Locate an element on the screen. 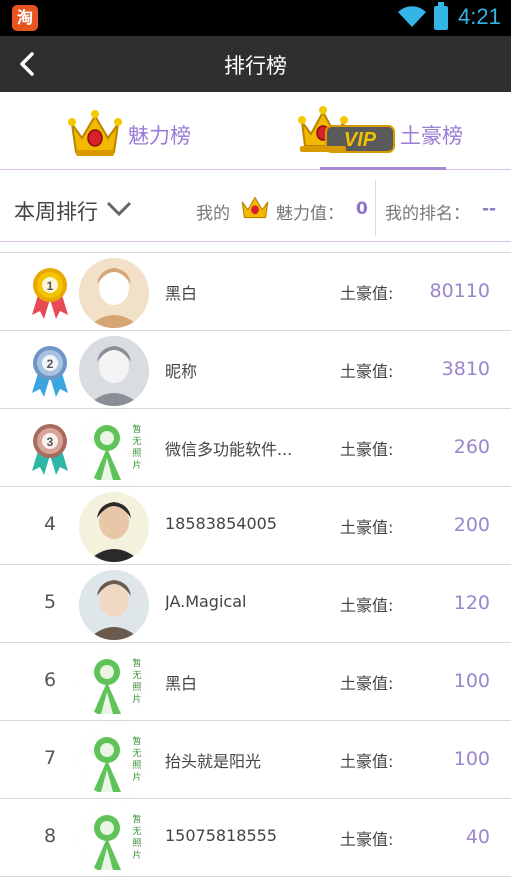  rank-number: 7 is located at coordinates (50, 758).